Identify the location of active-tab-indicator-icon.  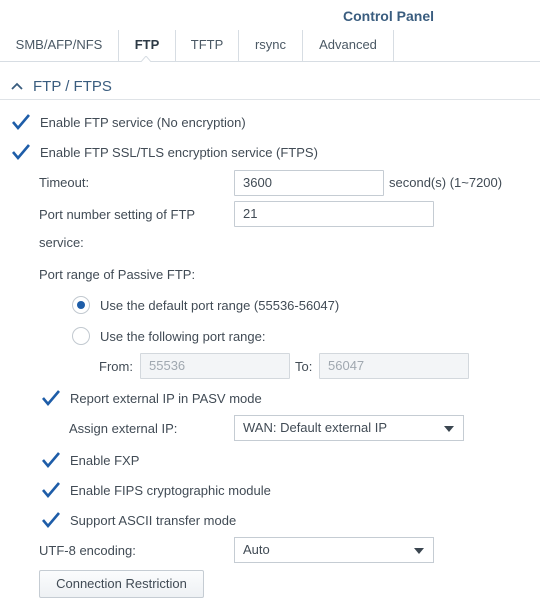
(146, 59).